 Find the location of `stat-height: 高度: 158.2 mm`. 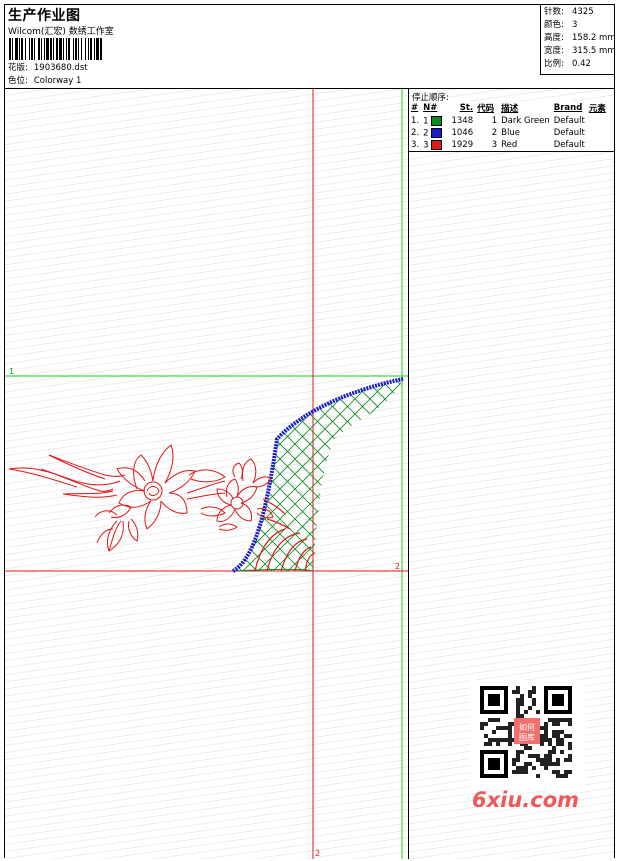

stat-height: 高度: 158.2 mm is located at coordinates (580, 38).